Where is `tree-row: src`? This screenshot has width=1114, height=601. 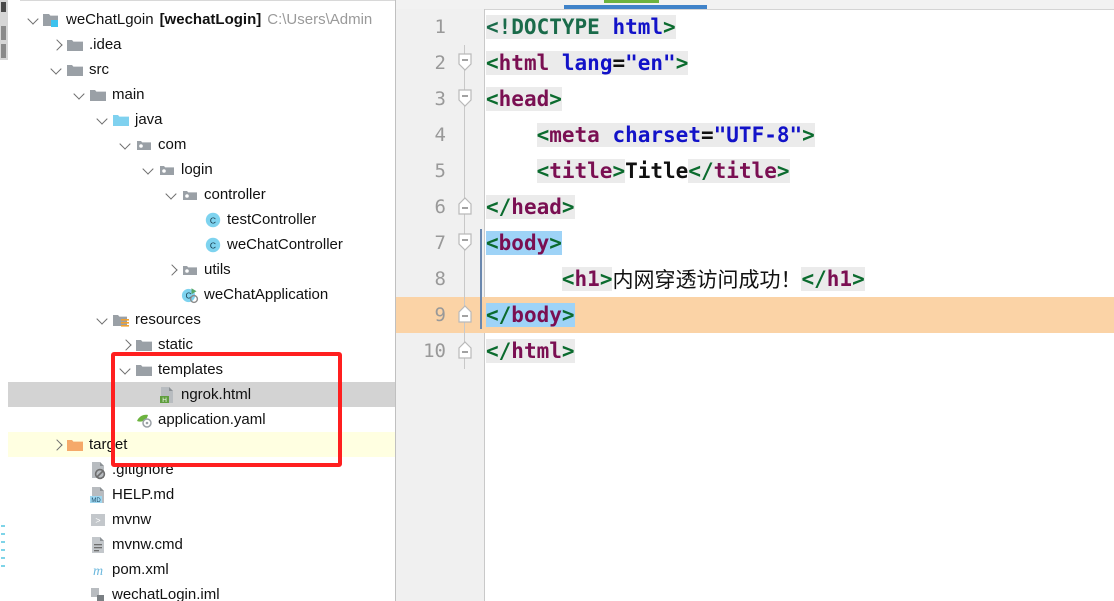
tree-row: src is located at coordinates (201, 69).